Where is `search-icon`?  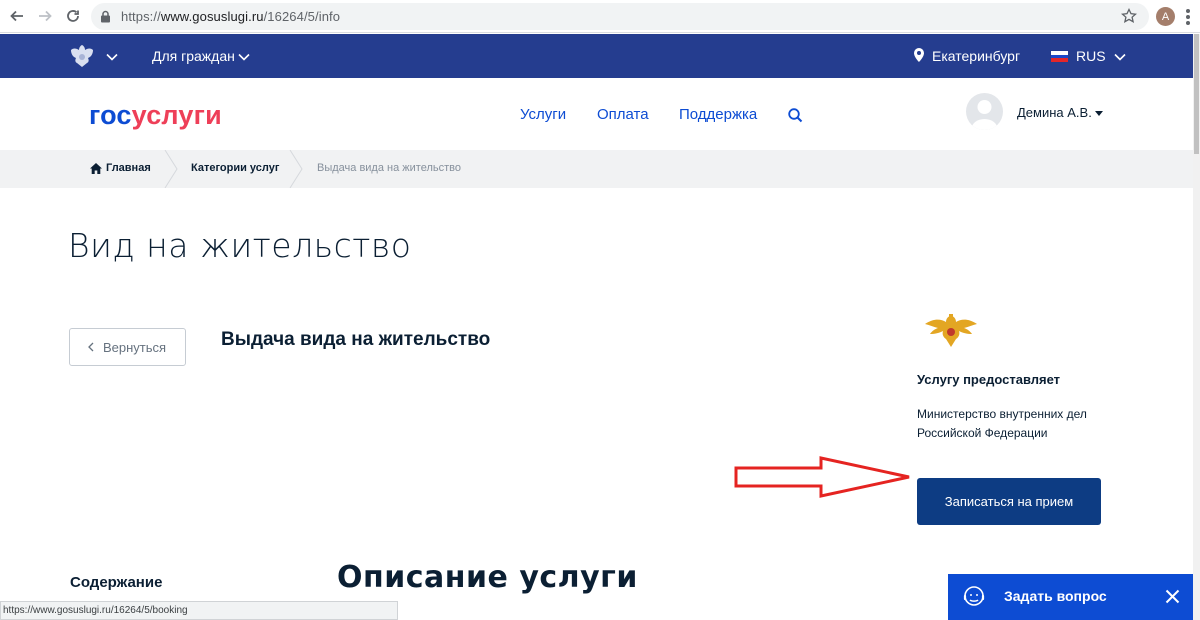
search-icon is located at coordinates (795, 115).